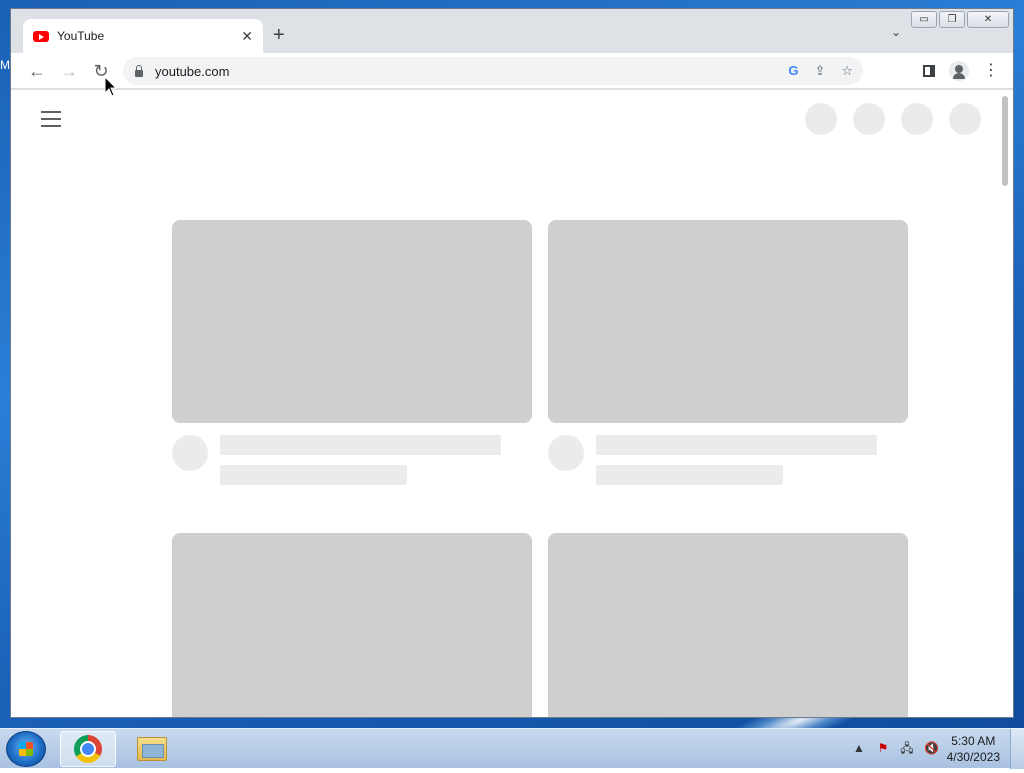 The width and height of the screenshot is (1024, 773). I want to click on scrollbar-thumb, so click(1005, 141).